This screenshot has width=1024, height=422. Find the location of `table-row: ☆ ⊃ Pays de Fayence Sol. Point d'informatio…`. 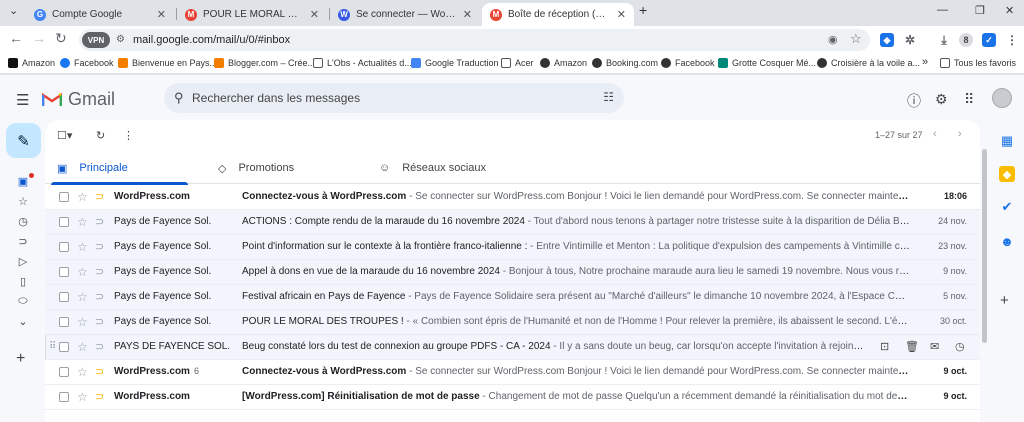

table-row: ☆ ⊃ Pays de Fayence Sol. Point d'informatio… is located at coordinates (512, 247).